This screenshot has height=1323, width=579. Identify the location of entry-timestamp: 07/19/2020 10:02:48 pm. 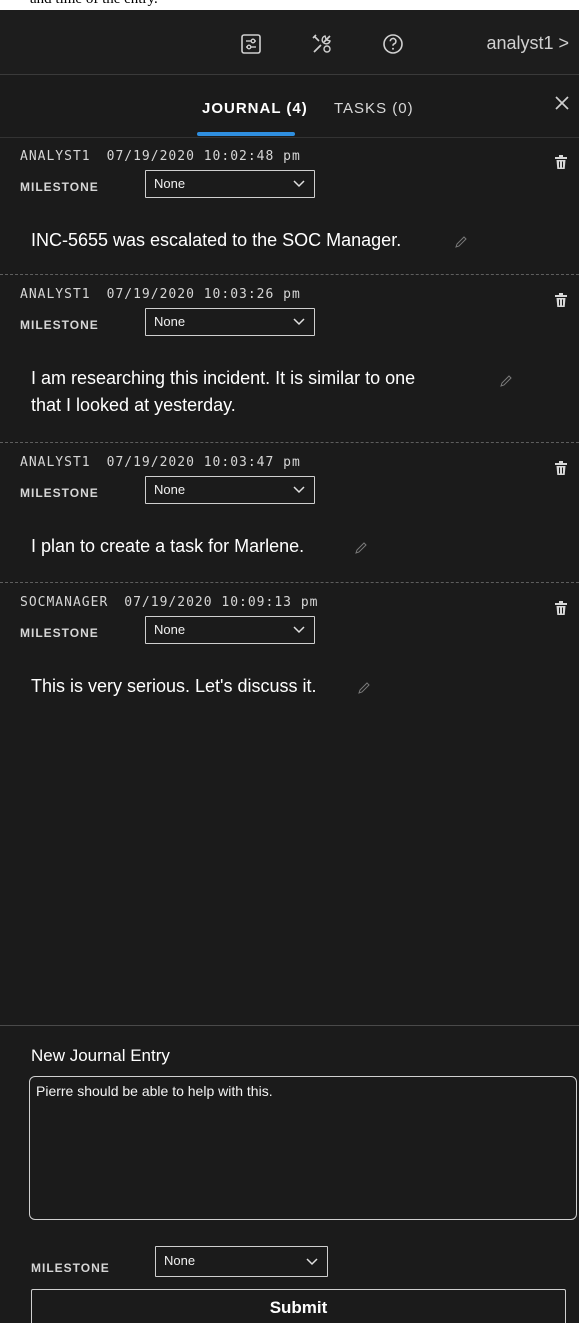
(203, 156).